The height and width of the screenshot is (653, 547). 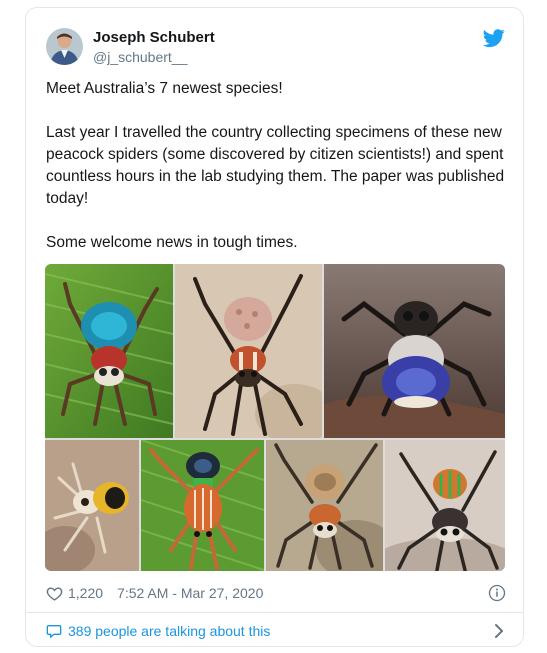 I want to click on heart-icon, so click(x=54, y=593).